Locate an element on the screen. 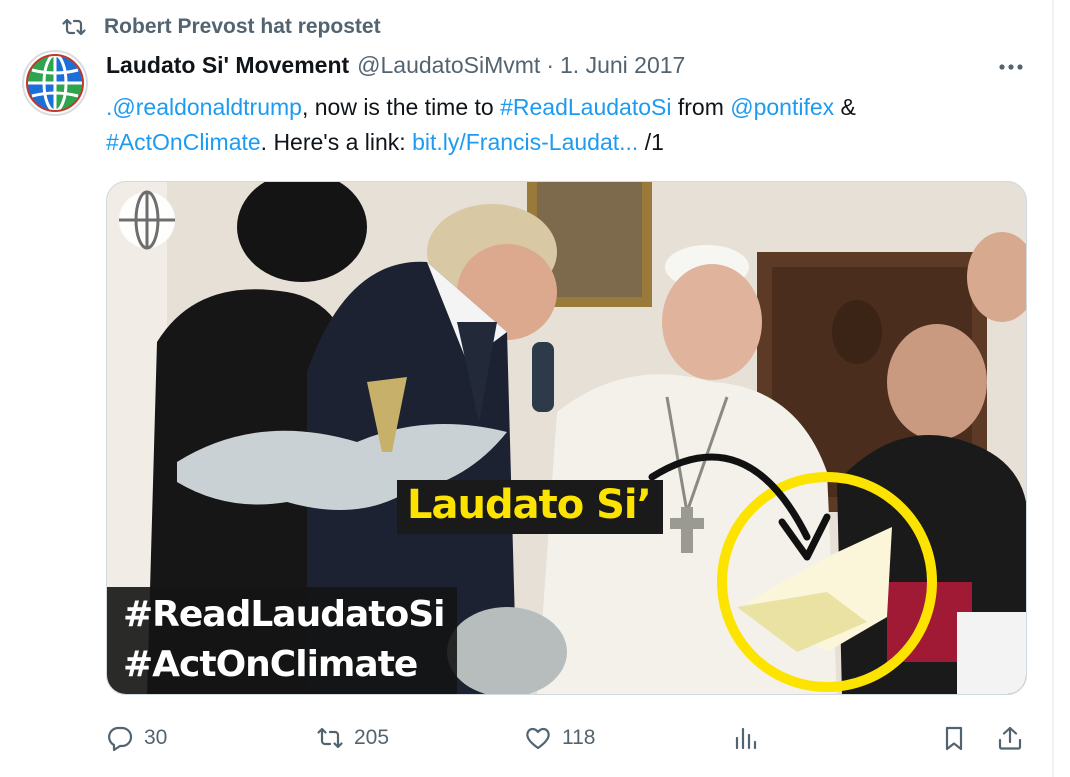 This screenshot has width=1070, height=777. share-button is located at coordinates (1010, 738).